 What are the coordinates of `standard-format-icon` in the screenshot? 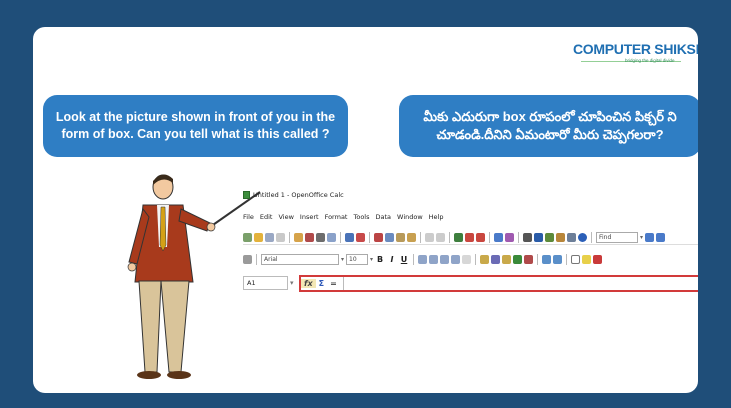 It's located at (507, 259).